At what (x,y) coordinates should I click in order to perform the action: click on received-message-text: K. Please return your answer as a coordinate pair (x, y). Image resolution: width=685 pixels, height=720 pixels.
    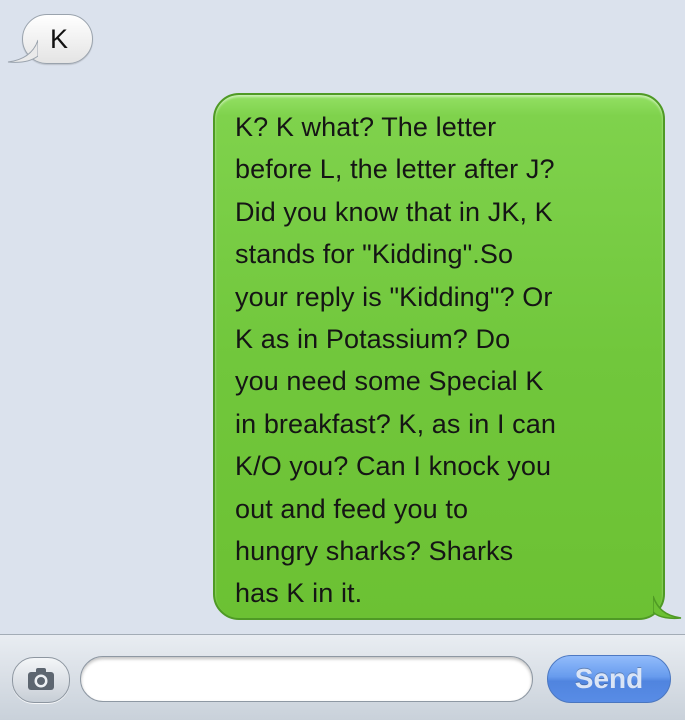
    Looking at the image, I should click on (59, 39).